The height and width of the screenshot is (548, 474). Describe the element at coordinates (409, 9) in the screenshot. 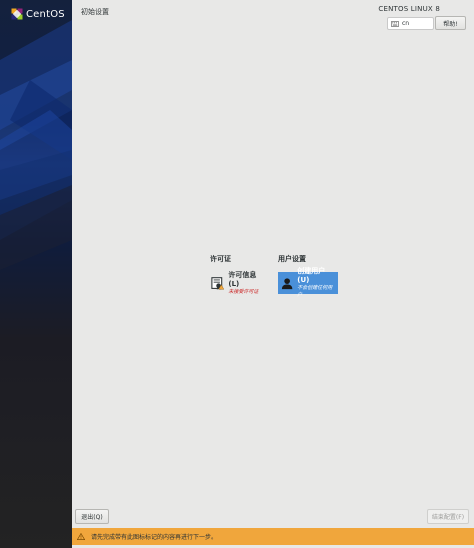

I see `product-name: CENTOS LINUX 8` at that location.